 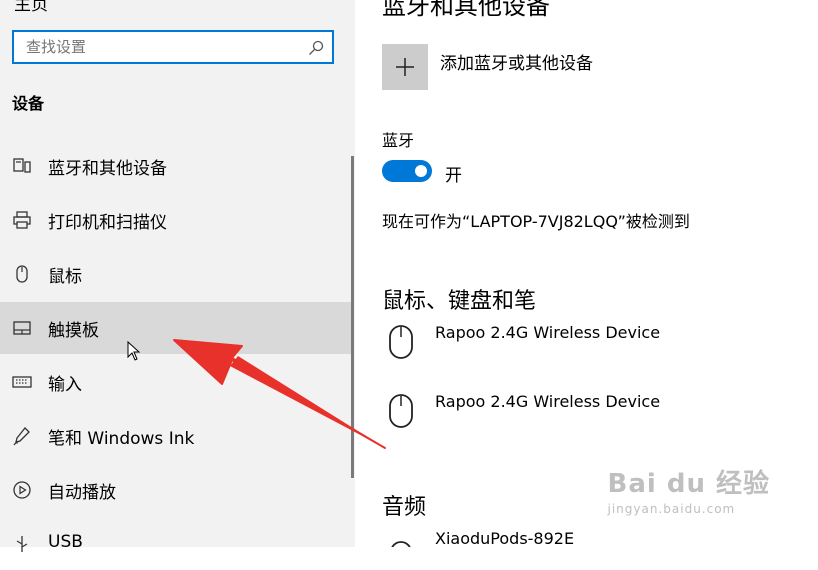 I want to click on bluetooth-label: 蓝牙, so click(x=398, y=140).